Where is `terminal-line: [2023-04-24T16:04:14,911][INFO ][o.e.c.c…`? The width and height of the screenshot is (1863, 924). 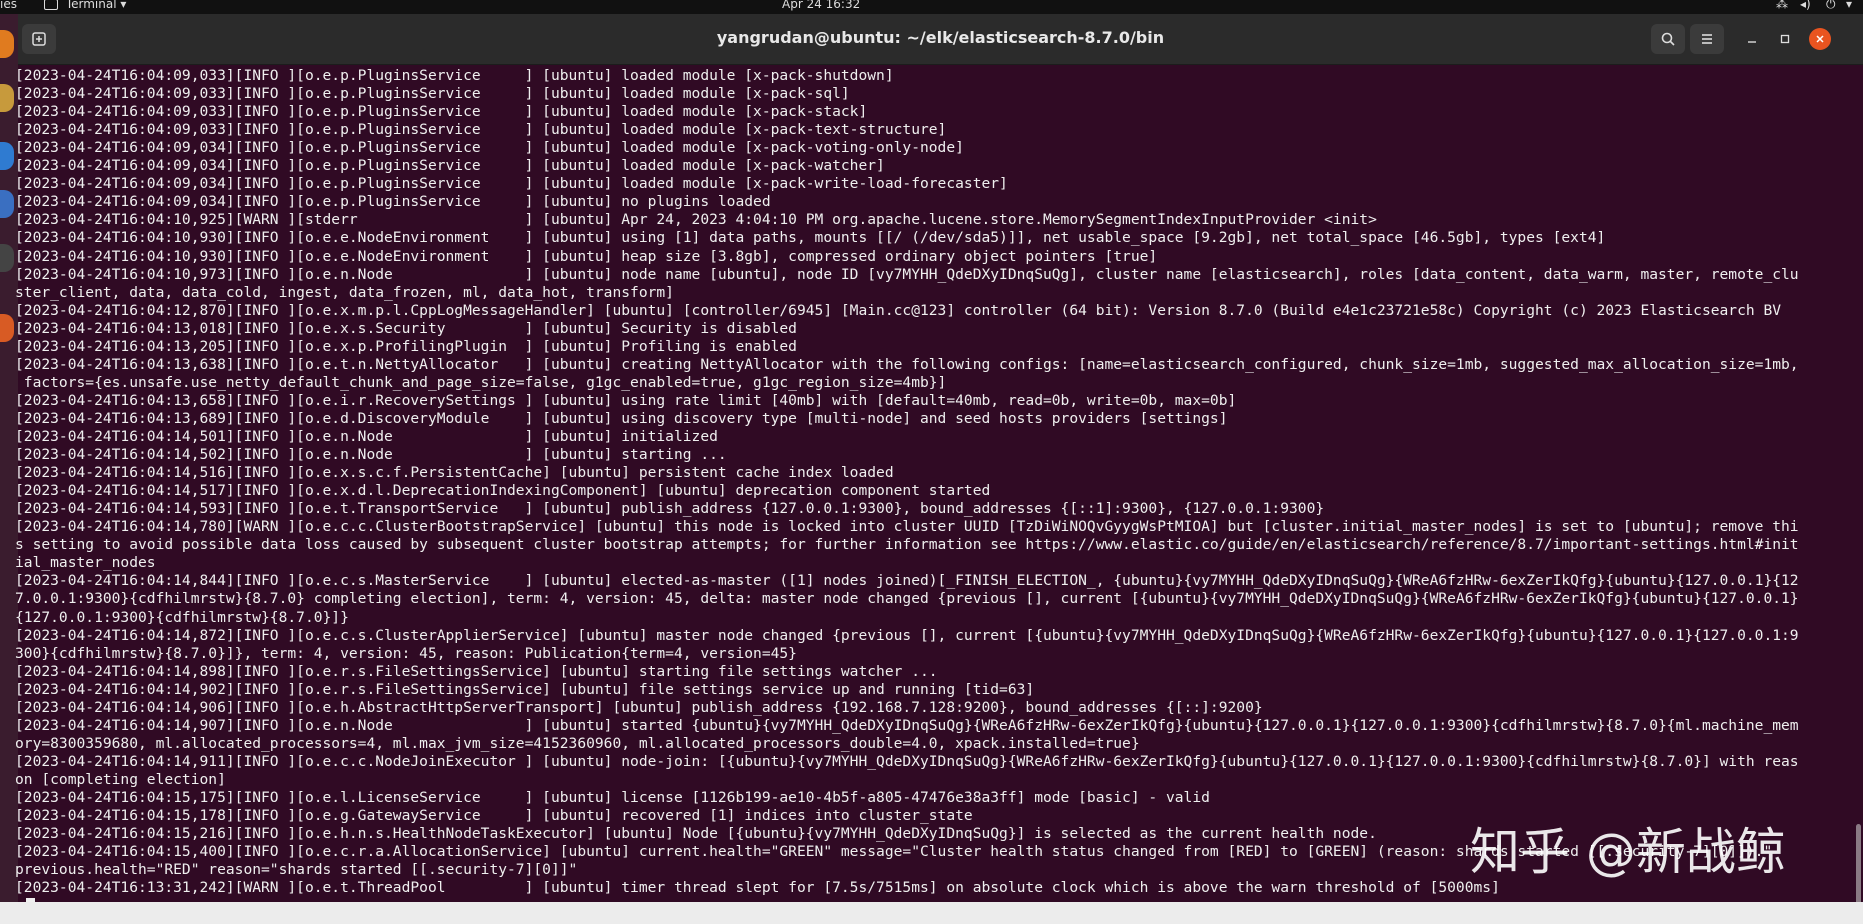
terminal-line: [2023-04-24T16:04:14,911][INFO ][o.e.c.c… is located at coordinates (907, 761).